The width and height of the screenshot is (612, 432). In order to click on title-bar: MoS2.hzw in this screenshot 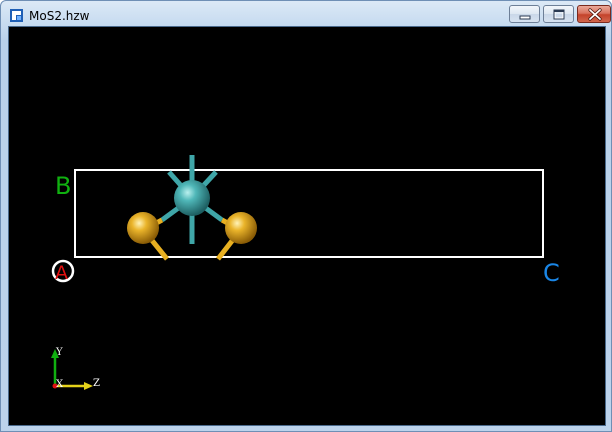, I will do `click(306, 14)`.